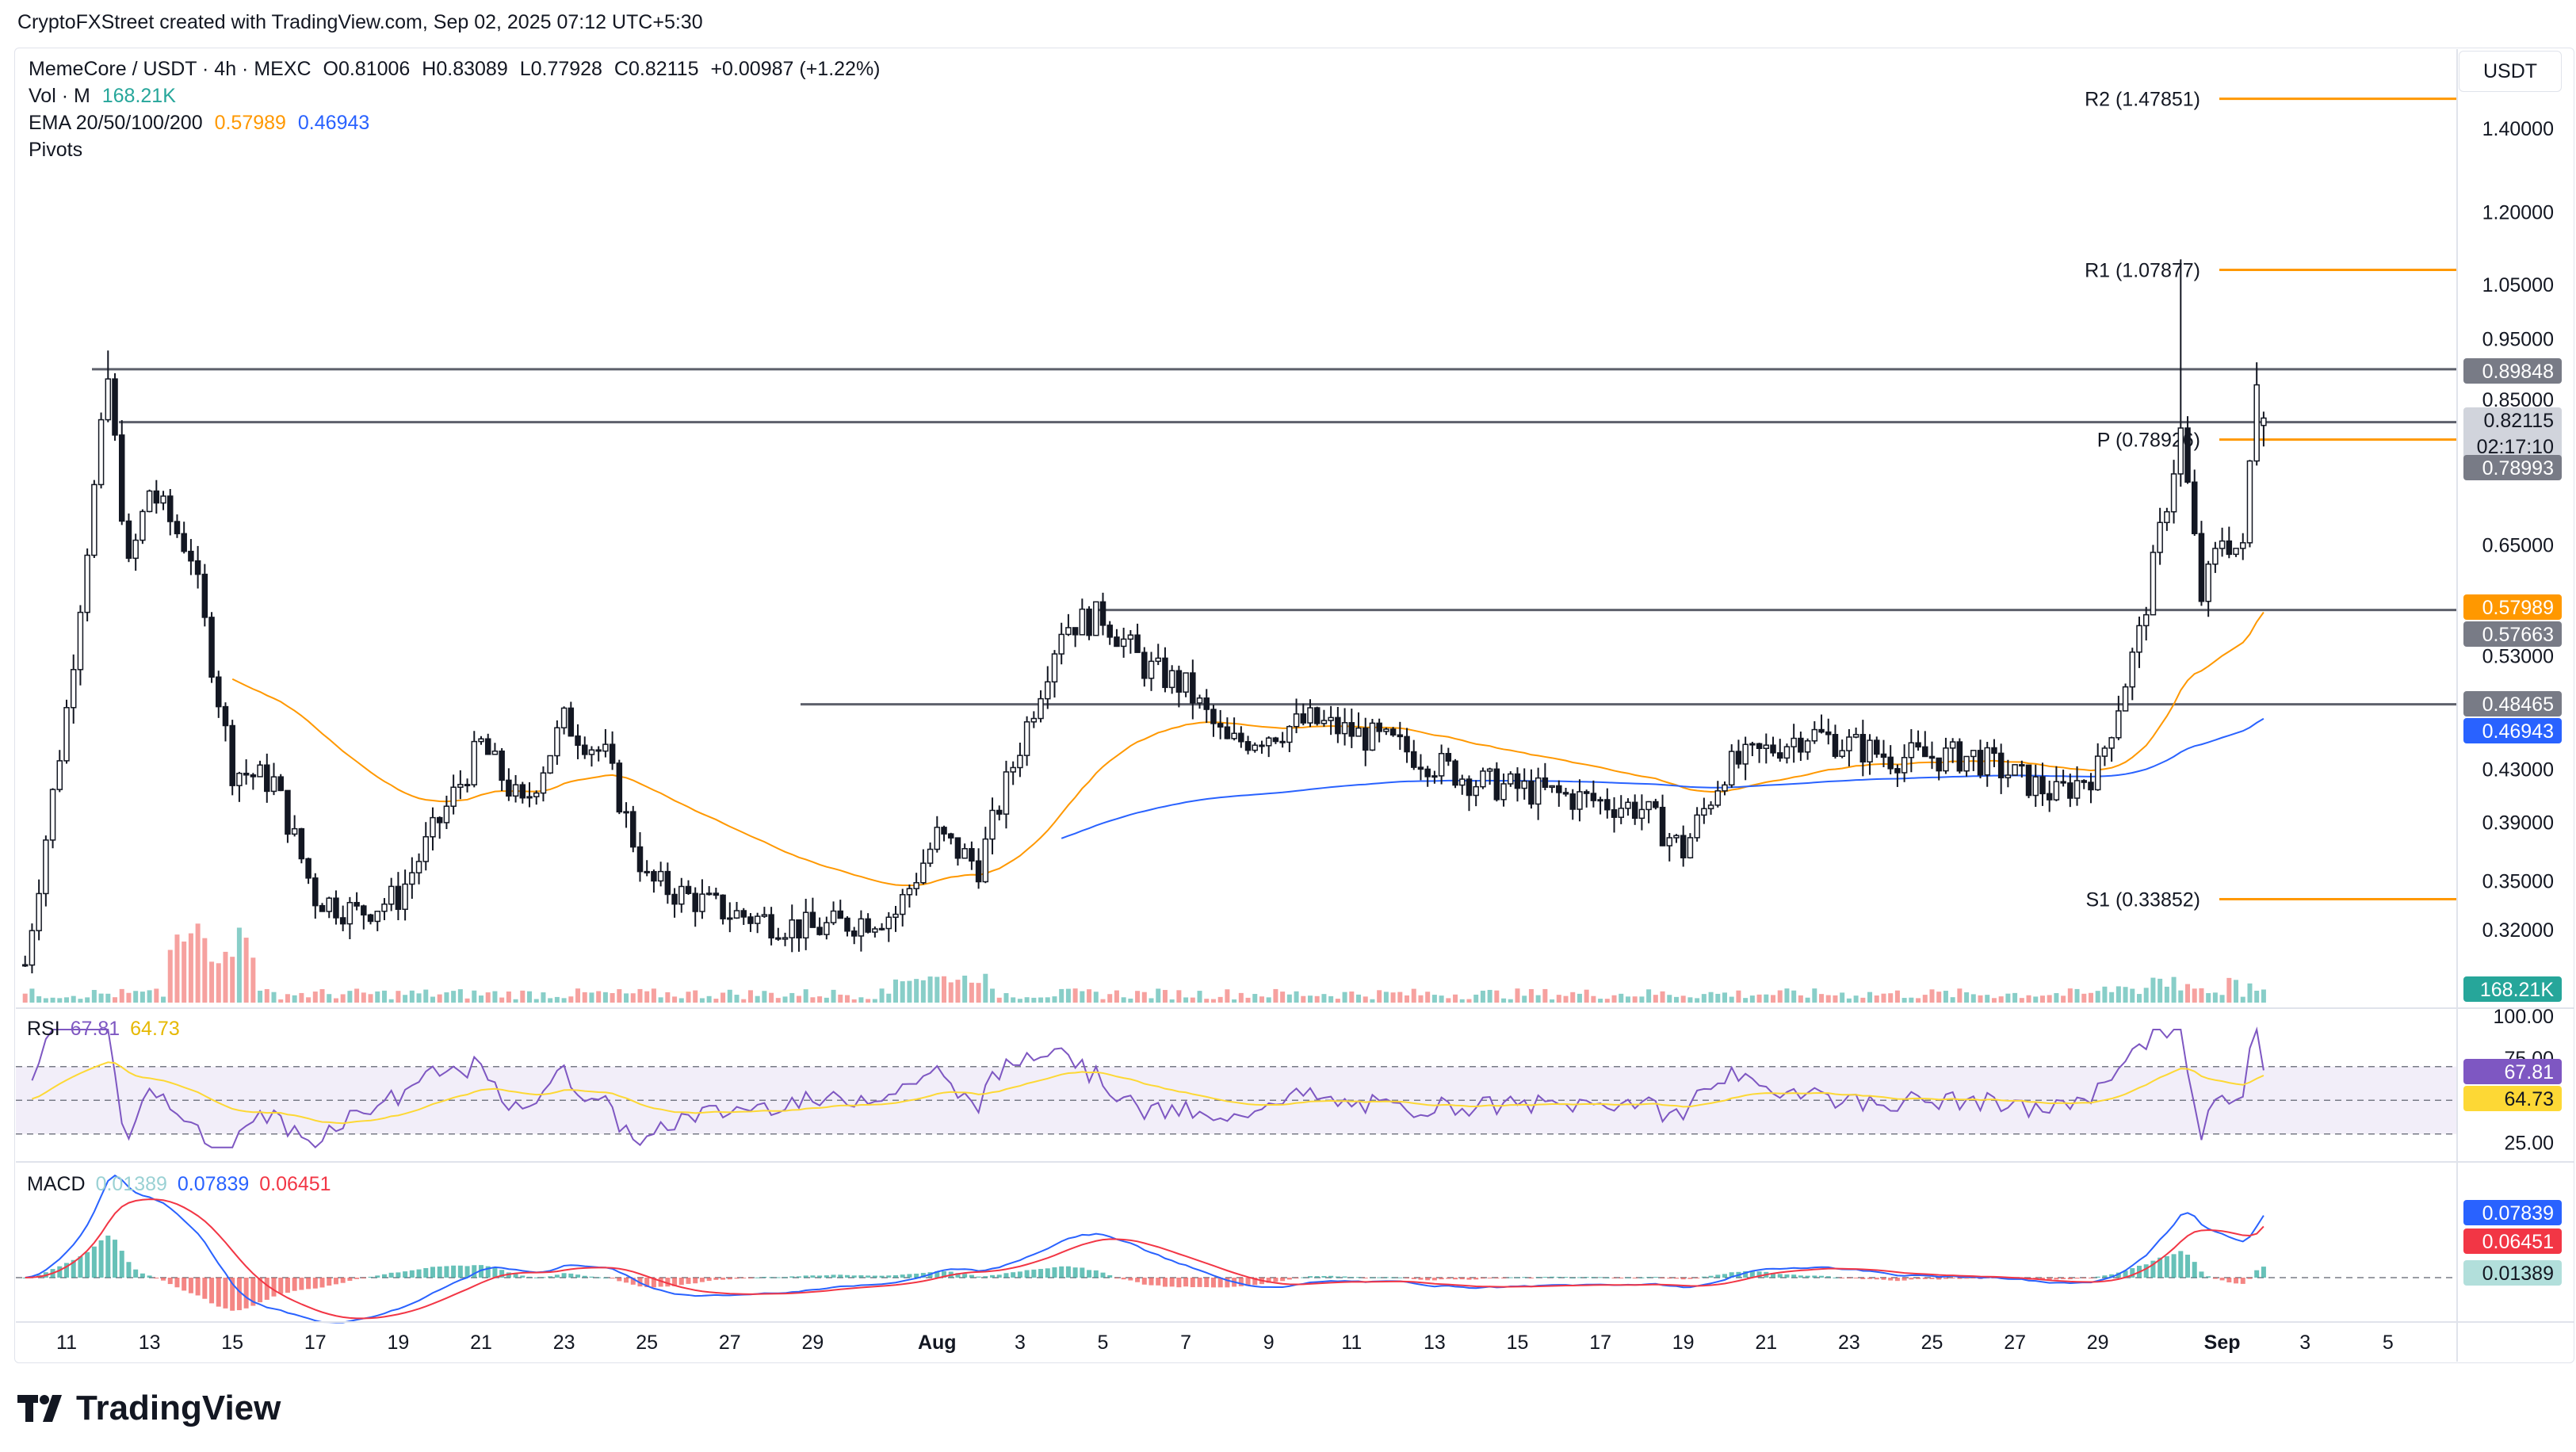 This screenshot has width=2576, height=1452. Describe the element at coordinates (179, 1185) in the screenshot. I see `macd-legend: MACD 0.01389 0.07839 0.06451` at that location.